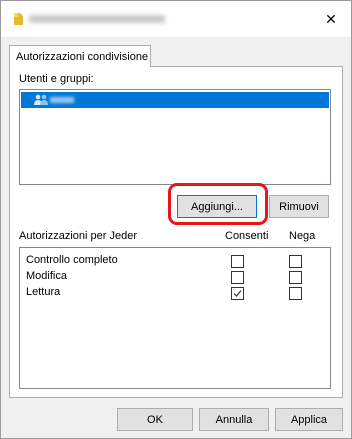 The height and width of the screenshot is (439, 352). I want to click on tab-label: Autorizzazioni condivisione, so click(82, 57).